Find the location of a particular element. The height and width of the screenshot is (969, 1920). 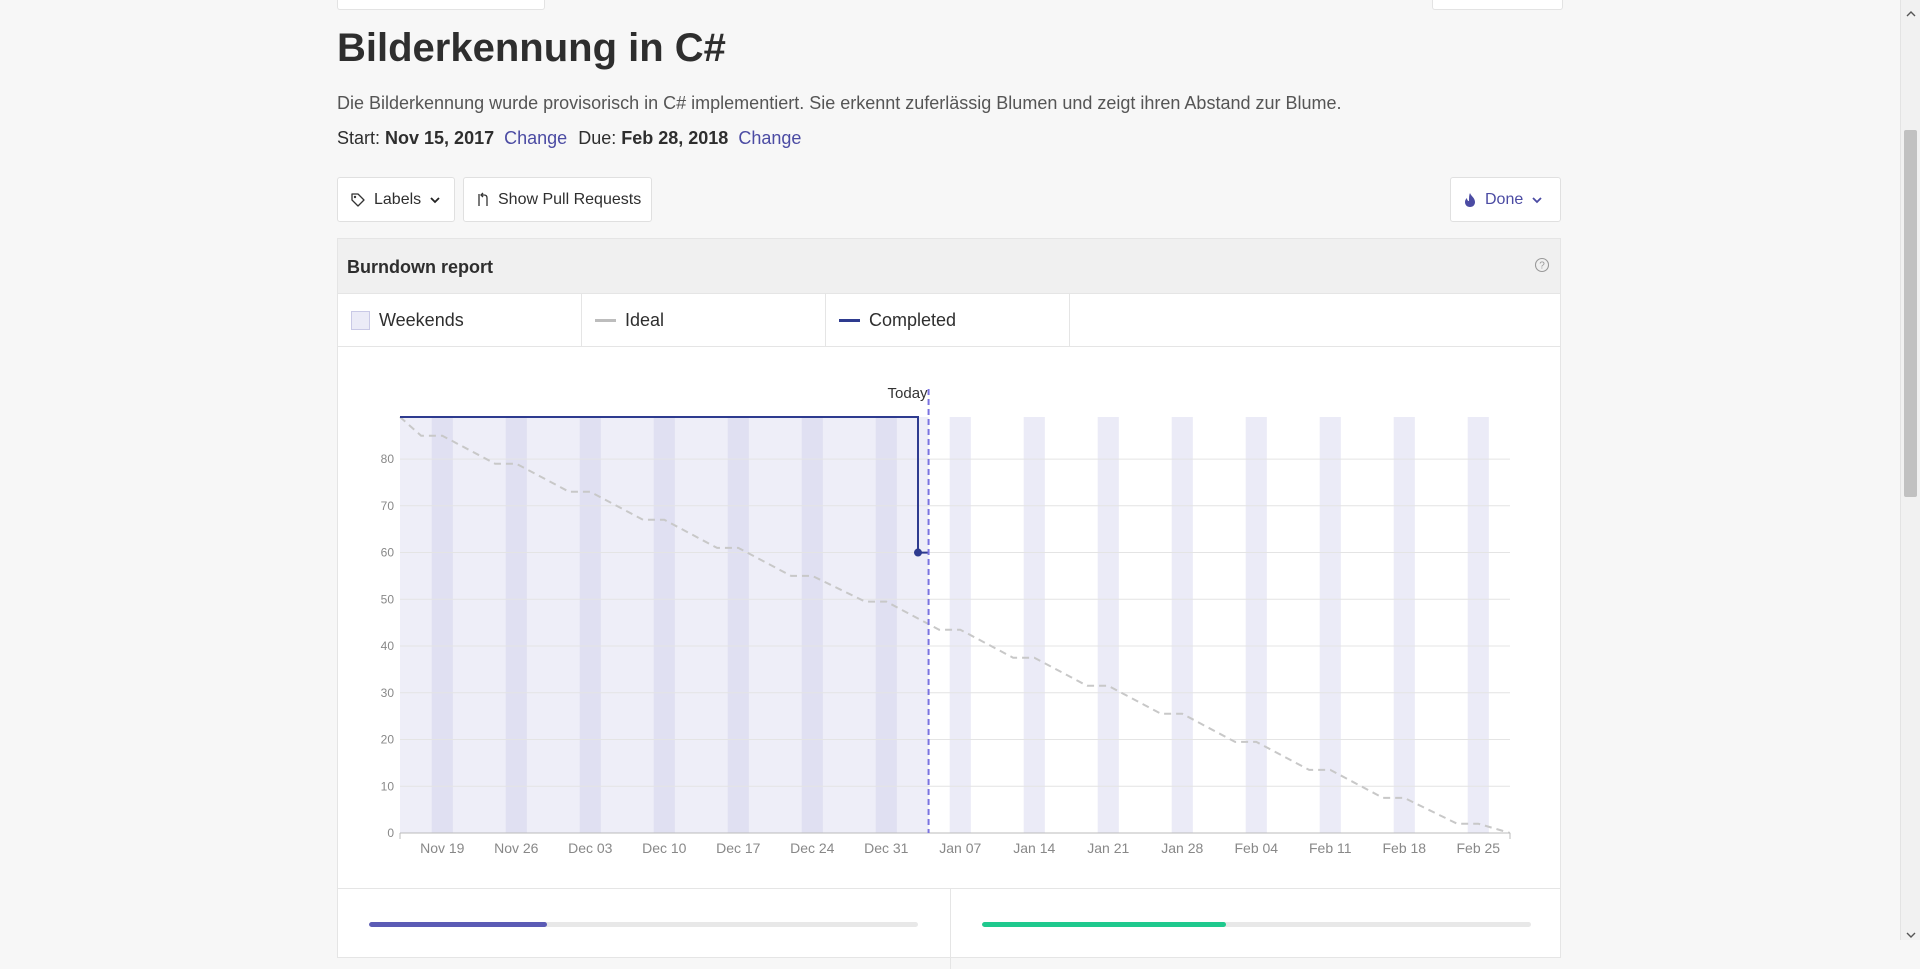

legend-completed-label: Completed is located at coordinates (913, 319).